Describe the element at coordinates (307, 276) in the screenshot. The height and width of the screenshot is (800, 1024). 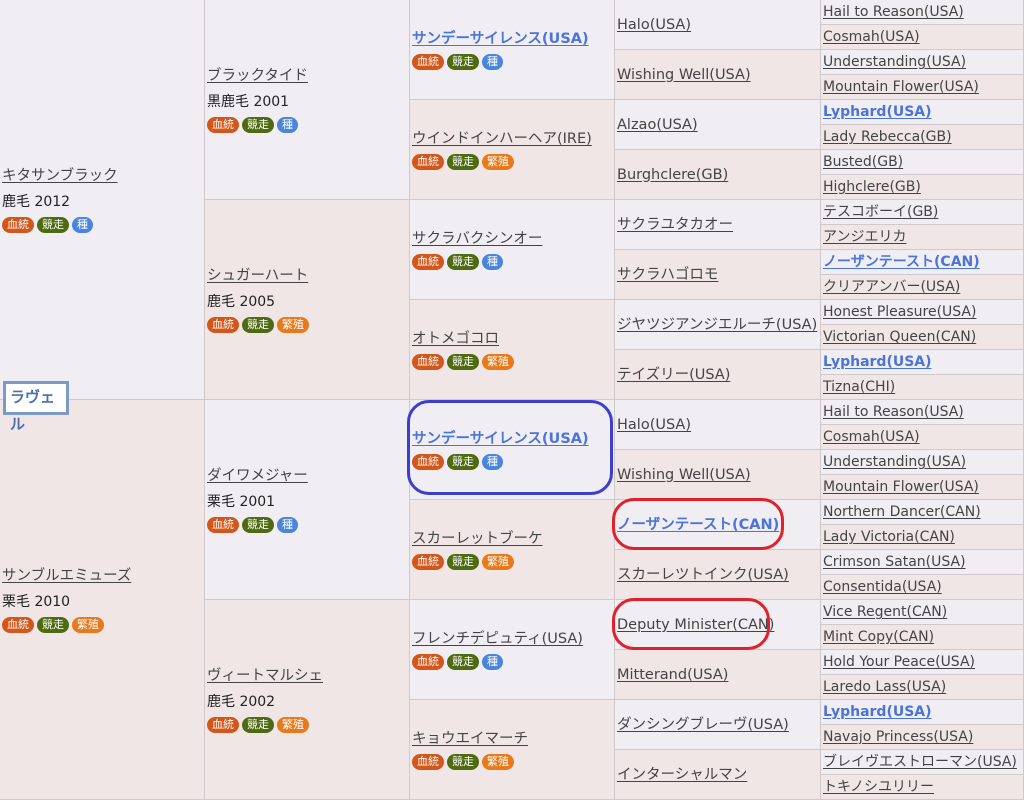
I see `horse-link: シュガーハート` at that location.